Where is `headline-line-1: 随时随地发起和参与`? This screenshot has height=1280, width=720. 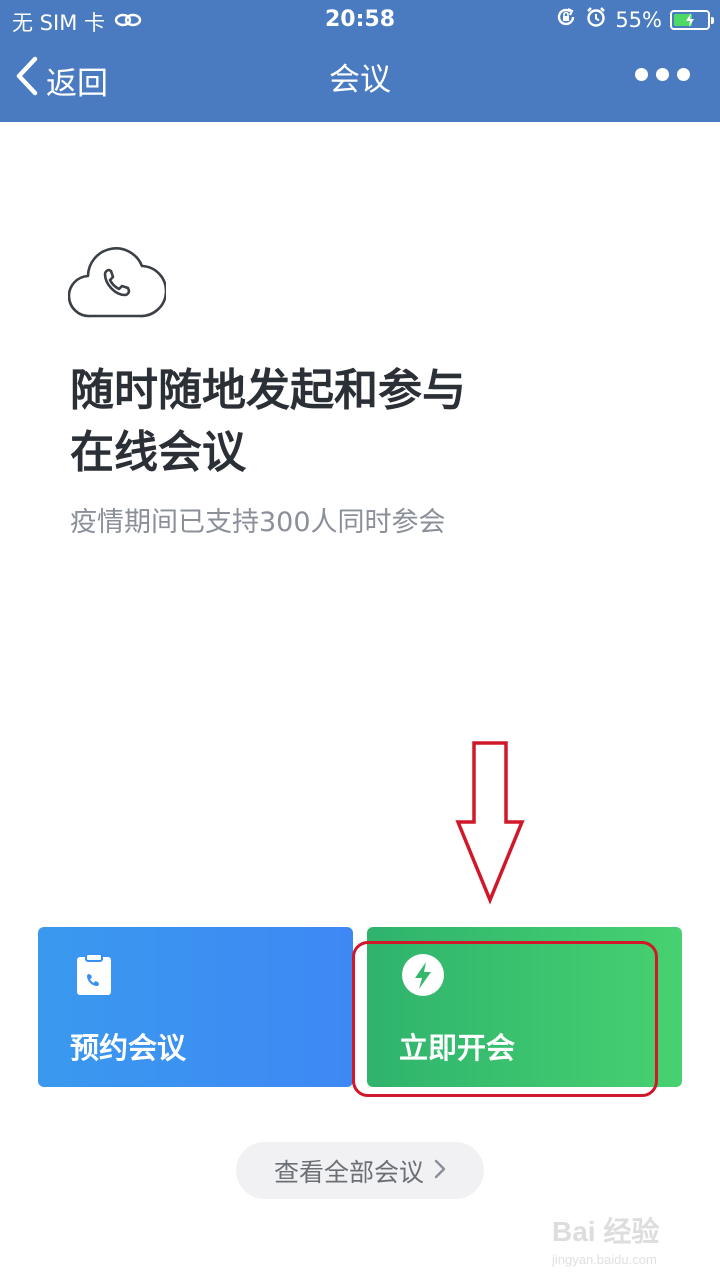
headline-line-1: 随时随地发起和参与 is located at coordinates (268, 390).